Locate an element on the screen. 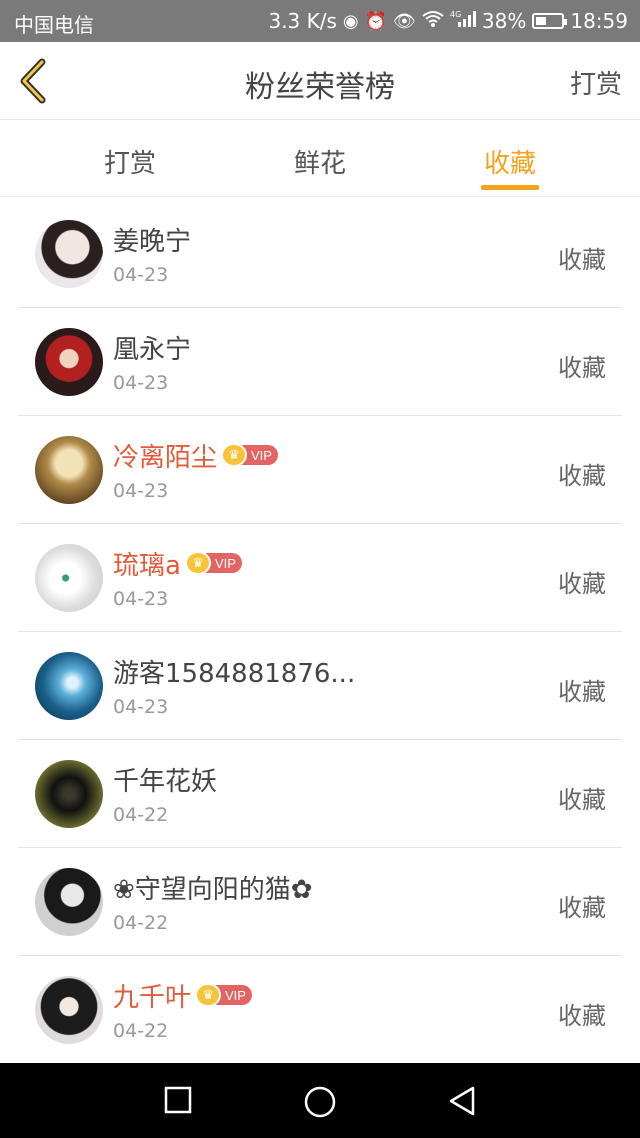  list-item: 凰永宁 04-23 收藏 is located at coordinates (320, 362).